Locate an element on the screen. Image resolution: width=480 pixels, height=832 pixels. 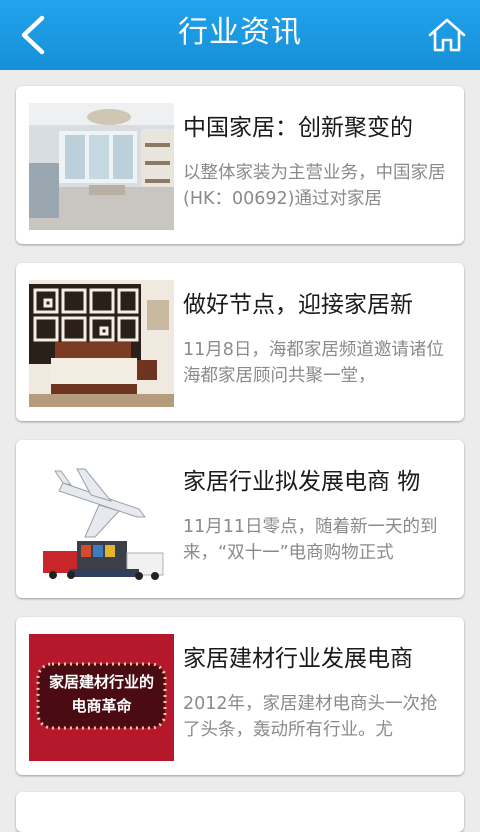
article-title: 中国家居：创新聚变的 is located at coordinates (298, 128).